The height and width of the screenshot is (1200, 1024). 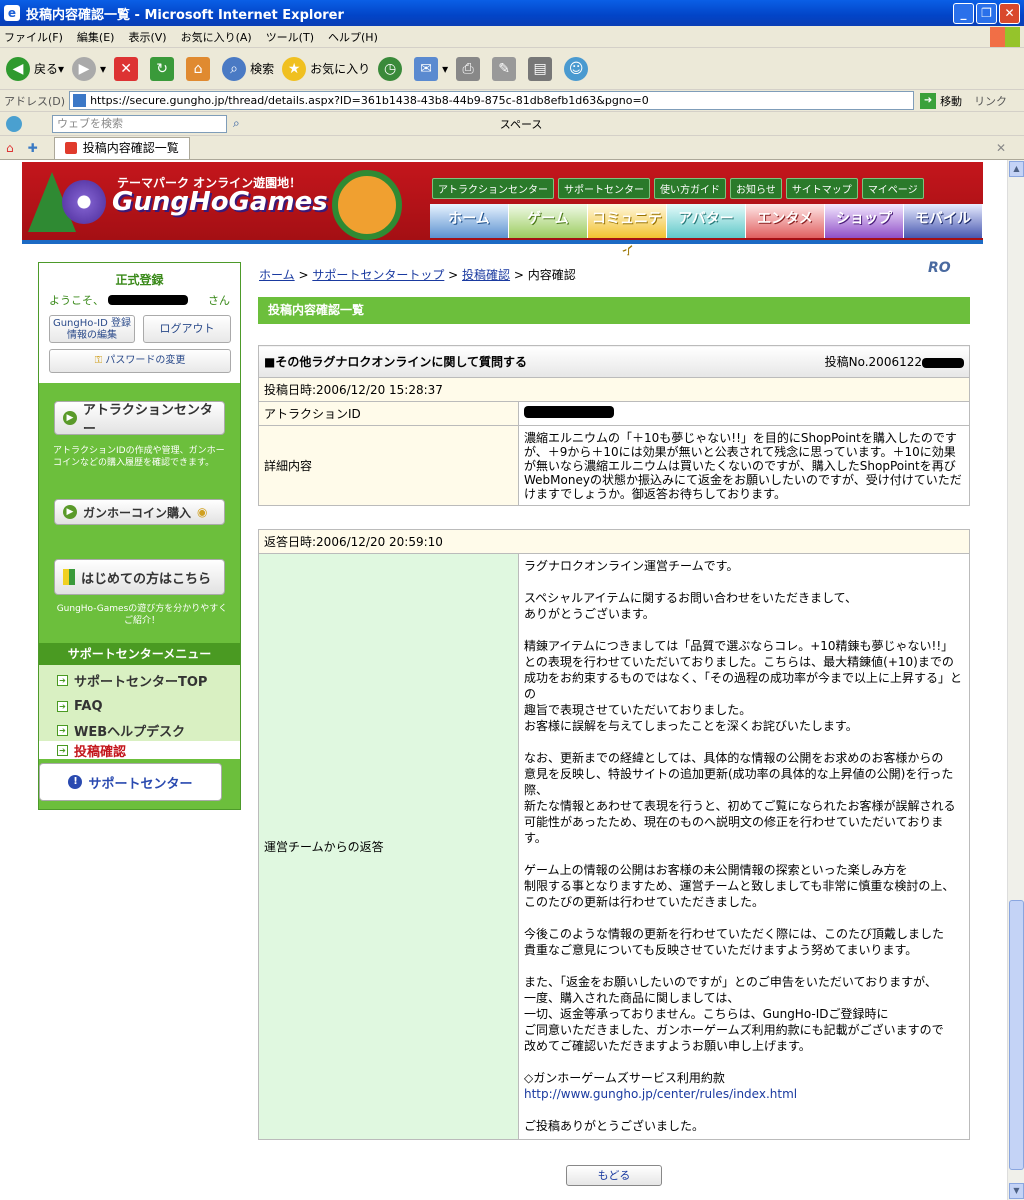 What do you see at coordinates (785, 221) in the screenshot?
I see `gnav-entame: エンタメ` at bounding box center [785, 221].